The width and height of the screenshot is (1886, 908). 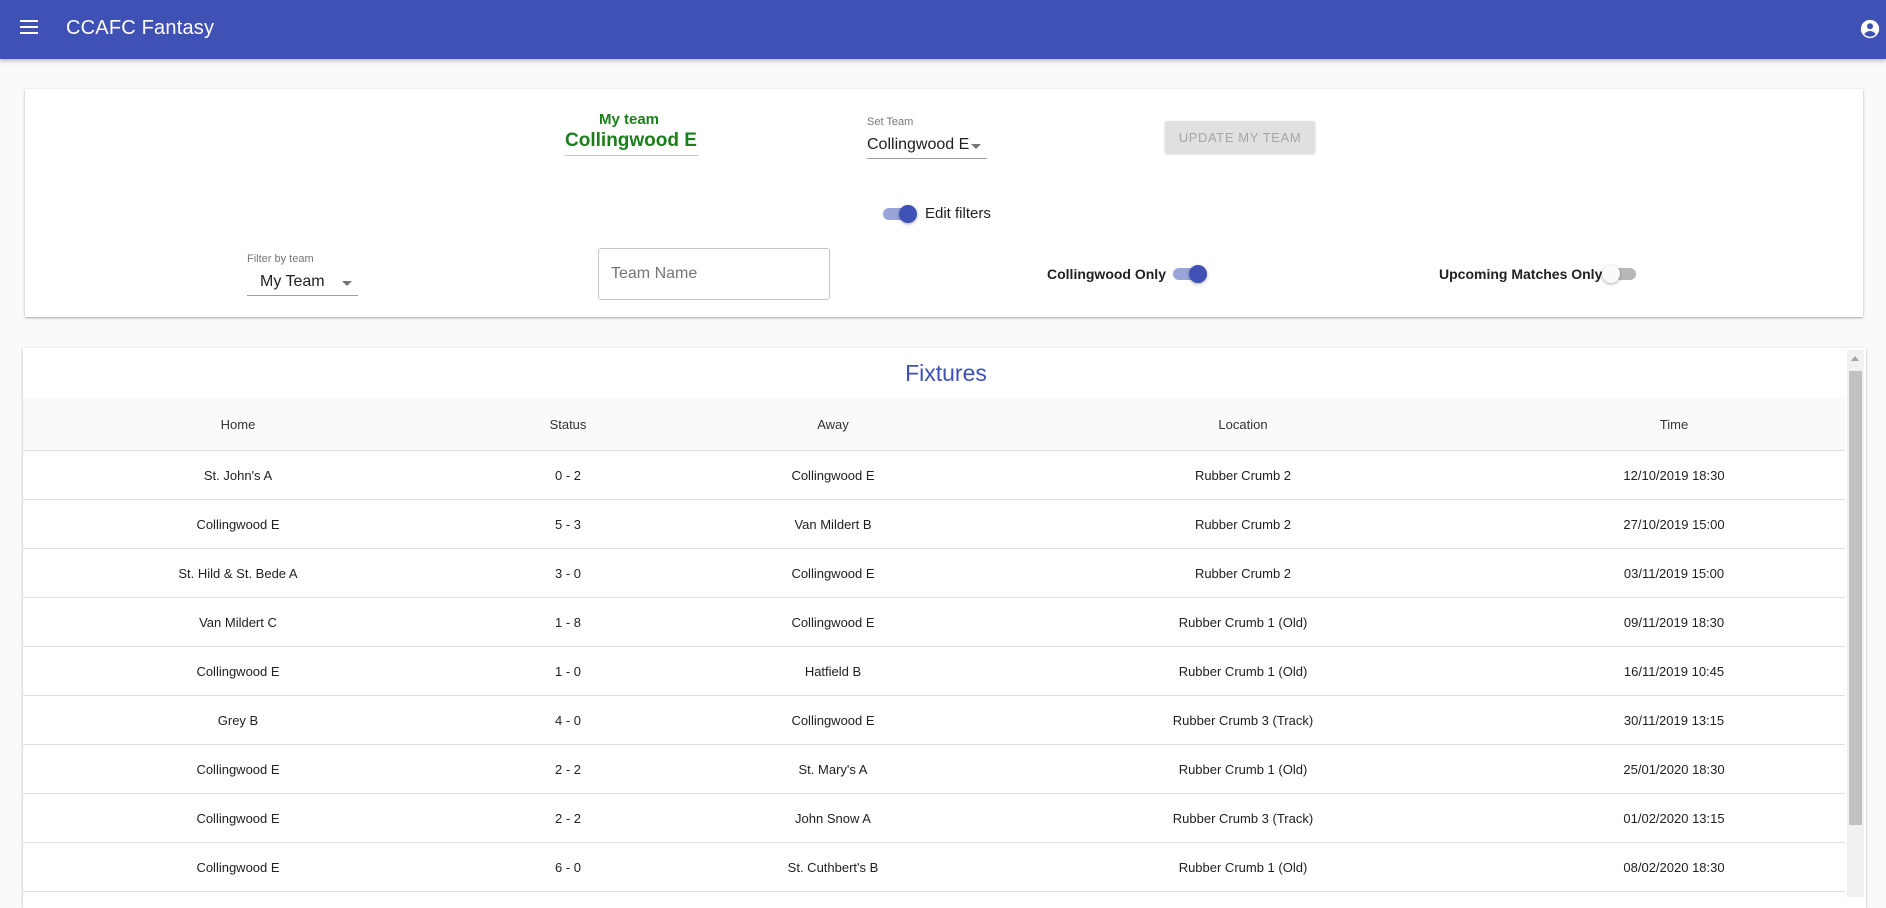 What do you see at coordinates (238, 475) in the screenshot?
I see `home-cell: St. John's A` at bounding box center [238, 475].